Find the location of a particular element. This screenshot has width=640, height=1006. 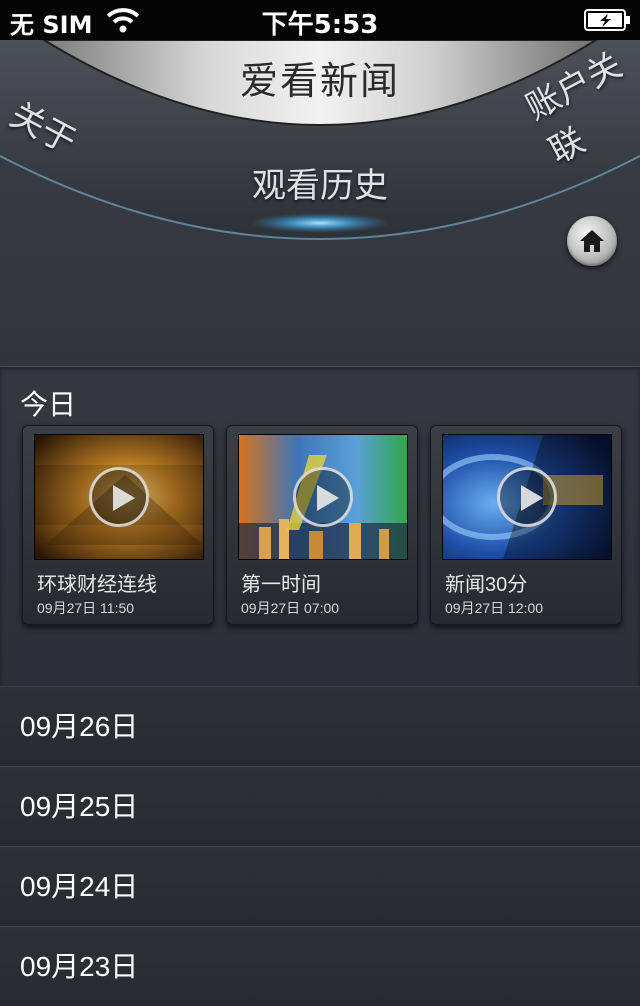

battery-icon is located at coordinates (607, 20).